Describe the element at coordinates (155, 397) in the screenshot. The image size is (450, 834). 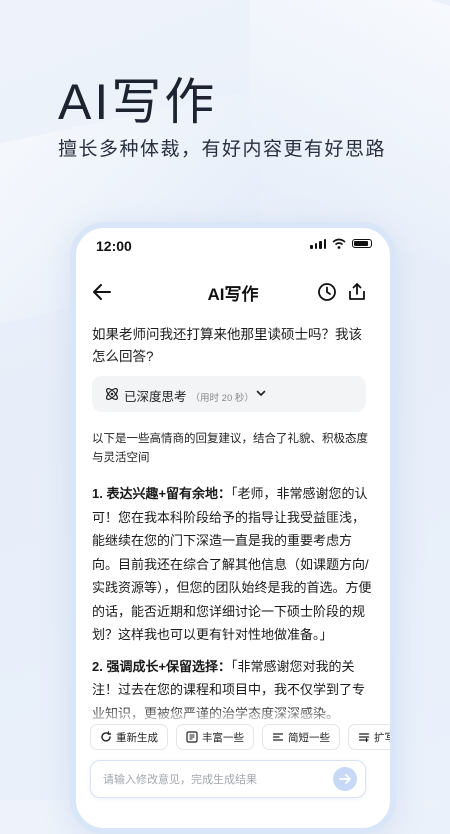
I see `thinking-label: 已深度思考` at that location.